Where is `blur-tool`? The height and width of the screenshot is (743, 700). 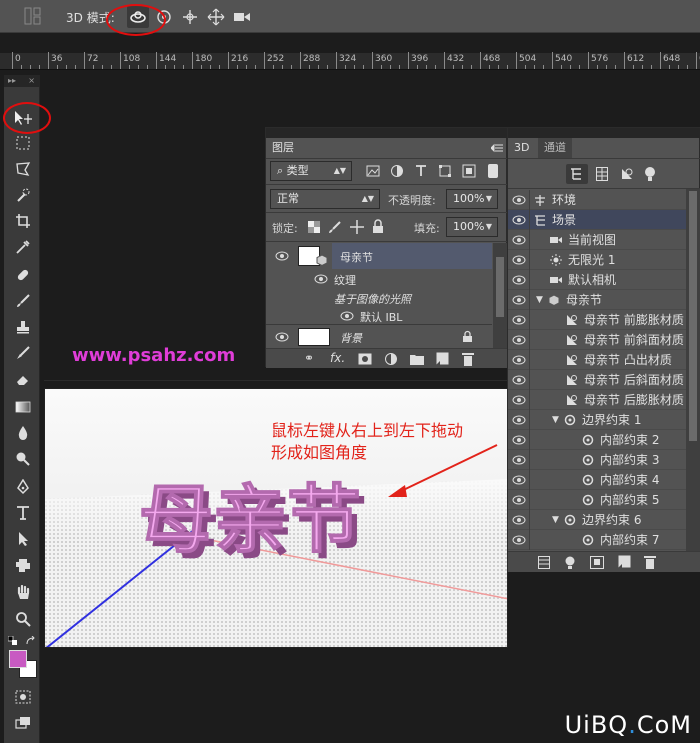
blur-tool is located at coordinates (23, 433).